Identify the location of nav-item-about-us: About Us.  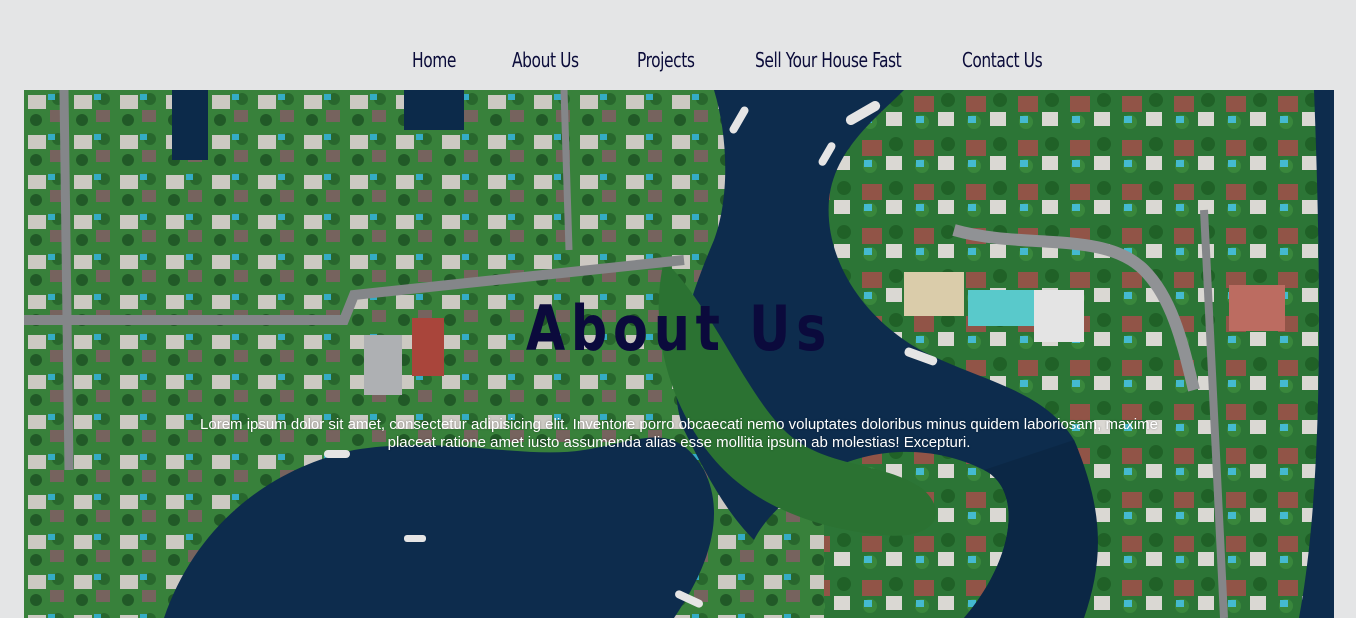
(545, 60).